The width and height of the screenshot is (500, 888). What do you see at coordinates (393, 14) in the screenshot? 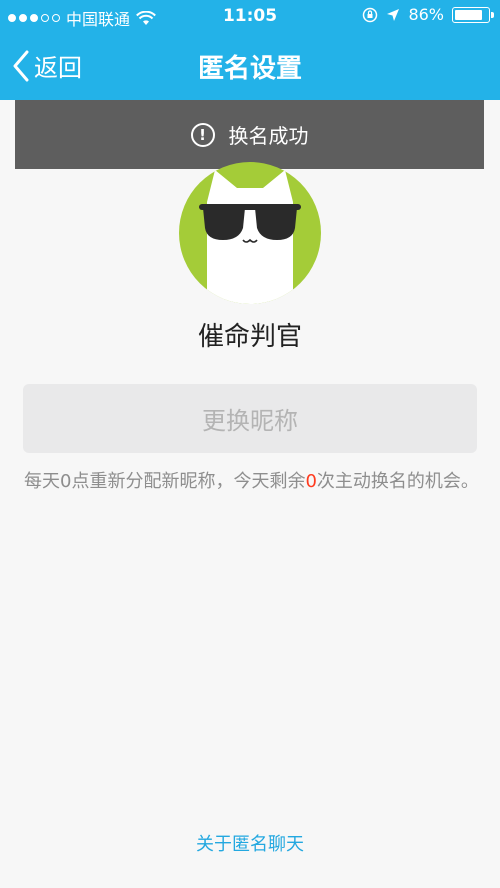
I see `location-arrow-icon` at bounding box center [393, 14].